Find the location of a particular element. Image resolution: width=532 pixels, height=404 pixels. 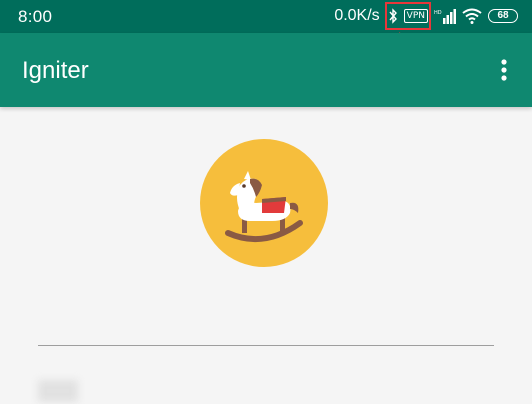

status-bar: 8:00 0.0K/s VPN HD 68 is located at coordinates (266, 16).